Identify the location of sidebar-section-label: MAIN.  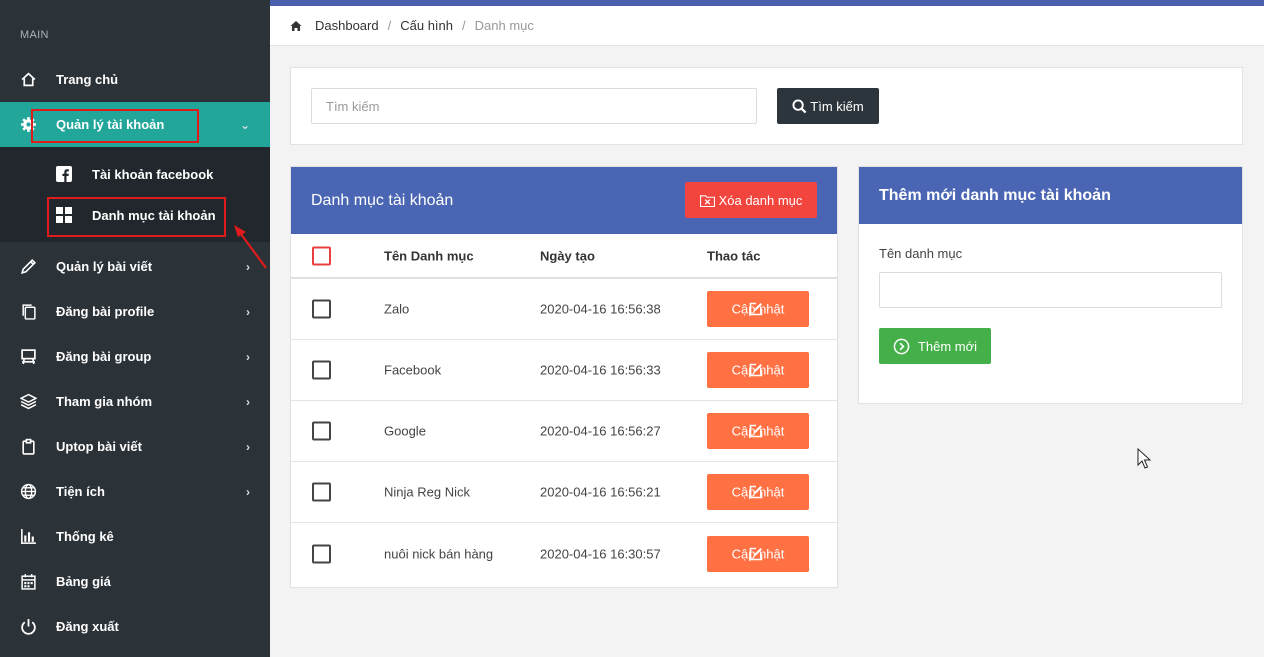
(34, 35).